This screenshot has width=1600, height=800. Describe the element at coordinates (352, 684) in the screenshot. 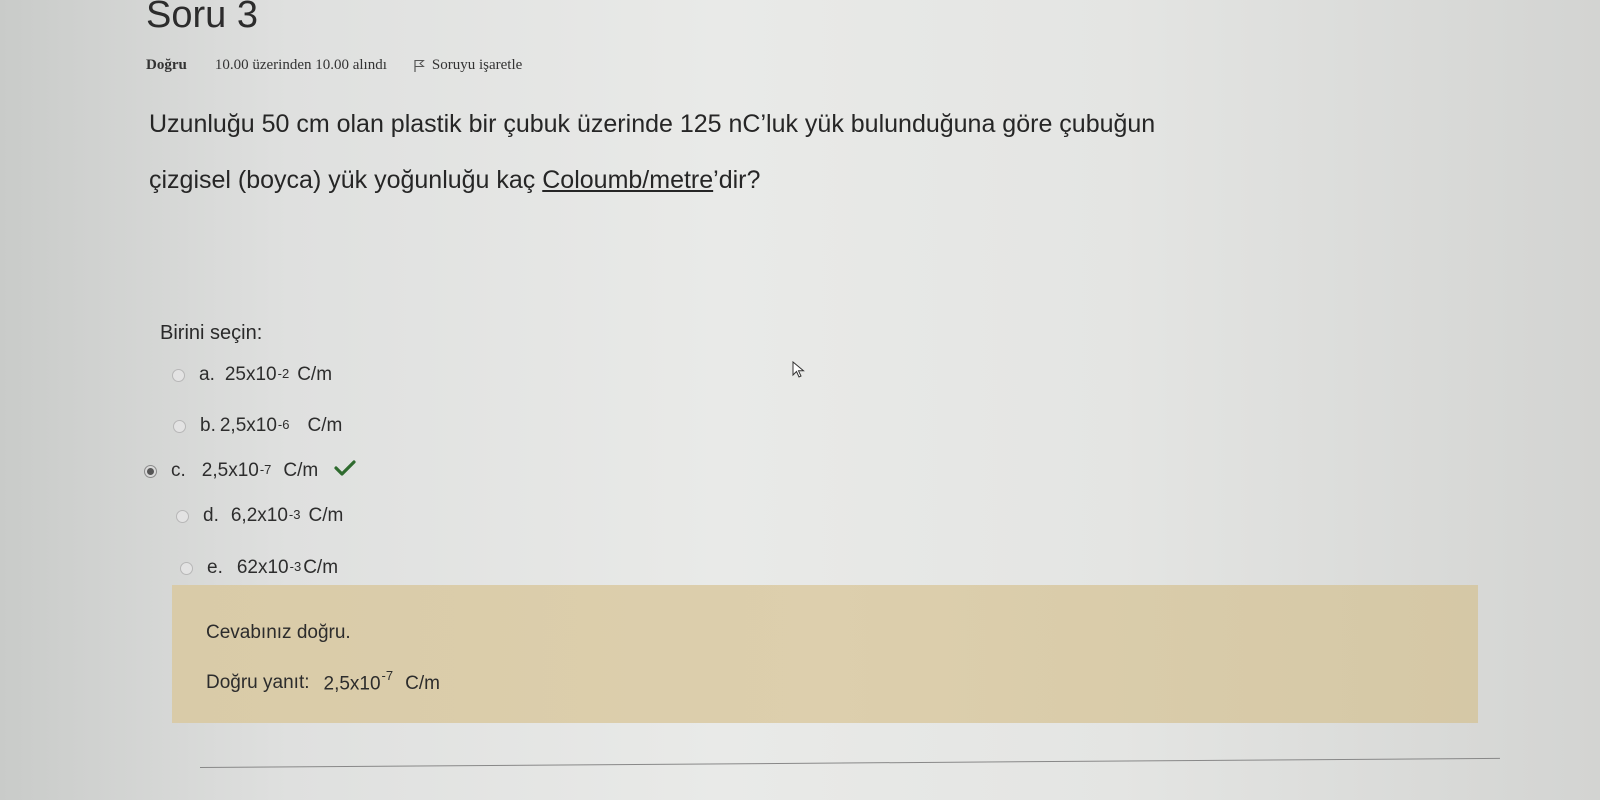

I see `right-answer-base: 2,5x10` at that location.